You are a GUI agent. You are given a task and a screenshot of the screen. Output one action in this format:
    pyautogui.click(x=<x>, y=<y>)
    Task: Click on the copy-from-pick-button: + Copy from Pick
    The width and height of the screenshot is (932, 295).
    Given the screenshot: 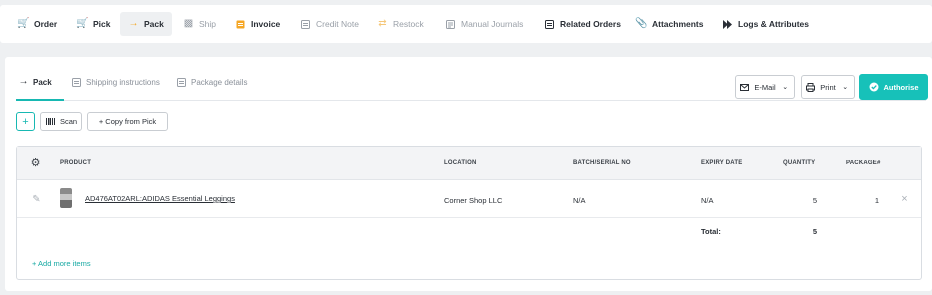 What is the action you would take?
    pyautogui.click(x=127, y=121)
    